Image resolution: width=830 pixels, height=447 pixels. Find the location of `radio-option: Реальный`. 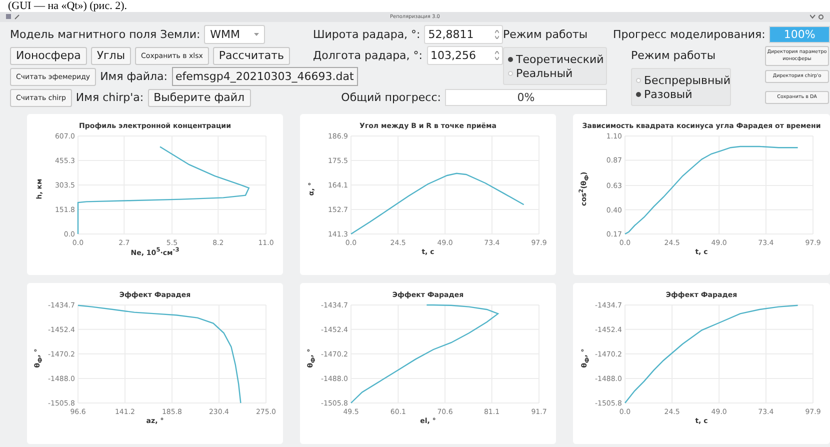

radio-option: Реальный is located at coordinates (557, 73).